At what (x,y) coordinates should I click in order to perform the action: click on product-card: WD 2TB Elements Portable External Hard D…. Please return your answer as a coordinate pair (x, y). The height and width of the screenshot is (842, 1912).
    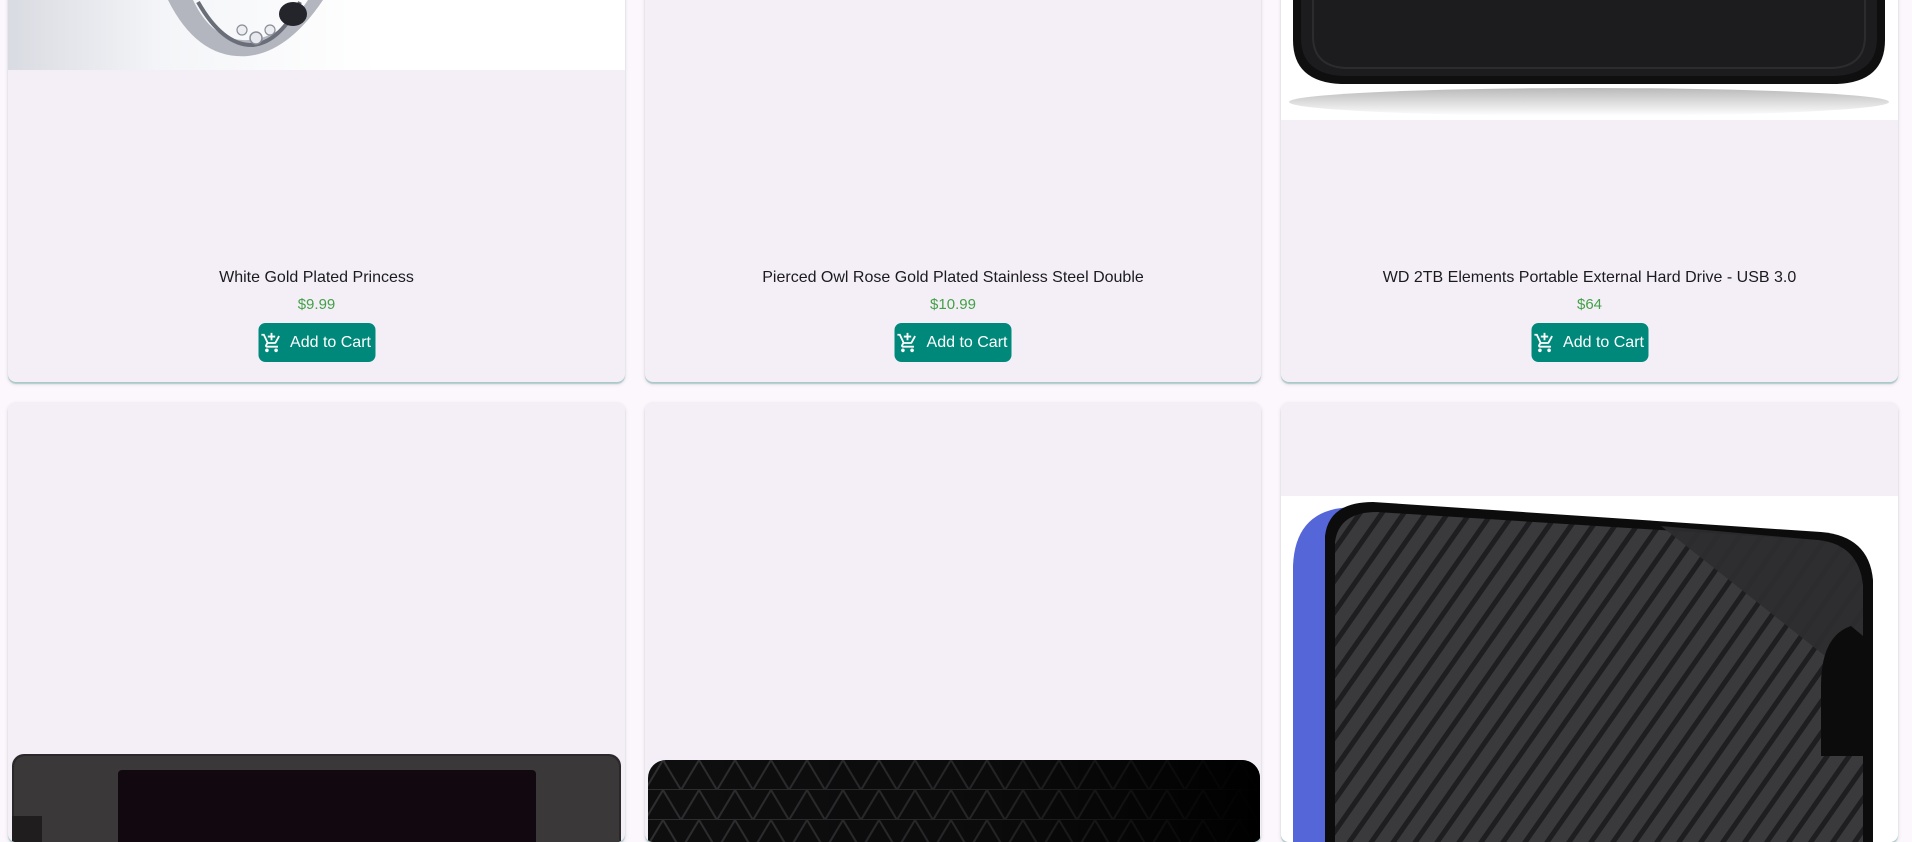
    Looking at the image, I should click on (1589, 191).